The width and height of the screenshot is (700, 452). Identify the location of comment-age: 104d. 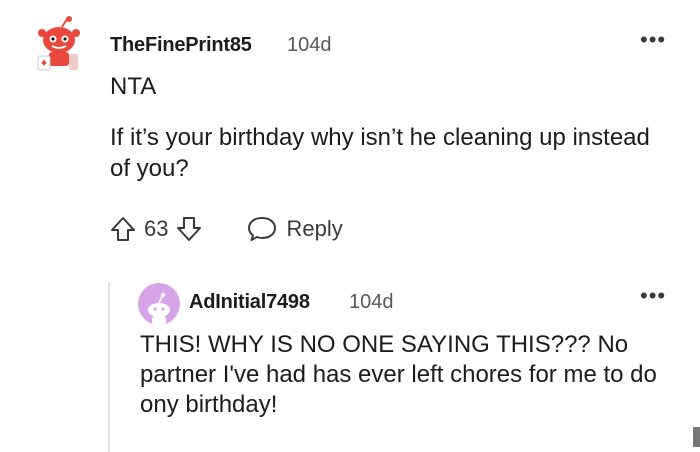
(309, 45).